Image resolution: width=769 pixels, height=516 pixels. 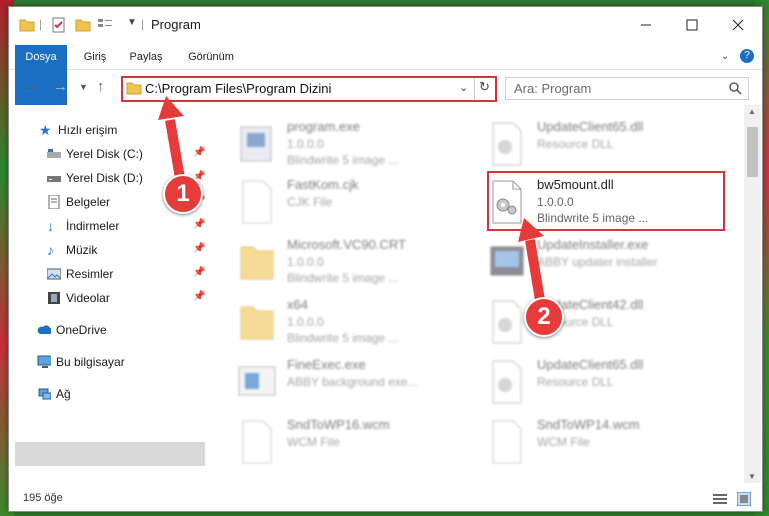 I want to click on arrow-2-head, so click(x=531, y=230).